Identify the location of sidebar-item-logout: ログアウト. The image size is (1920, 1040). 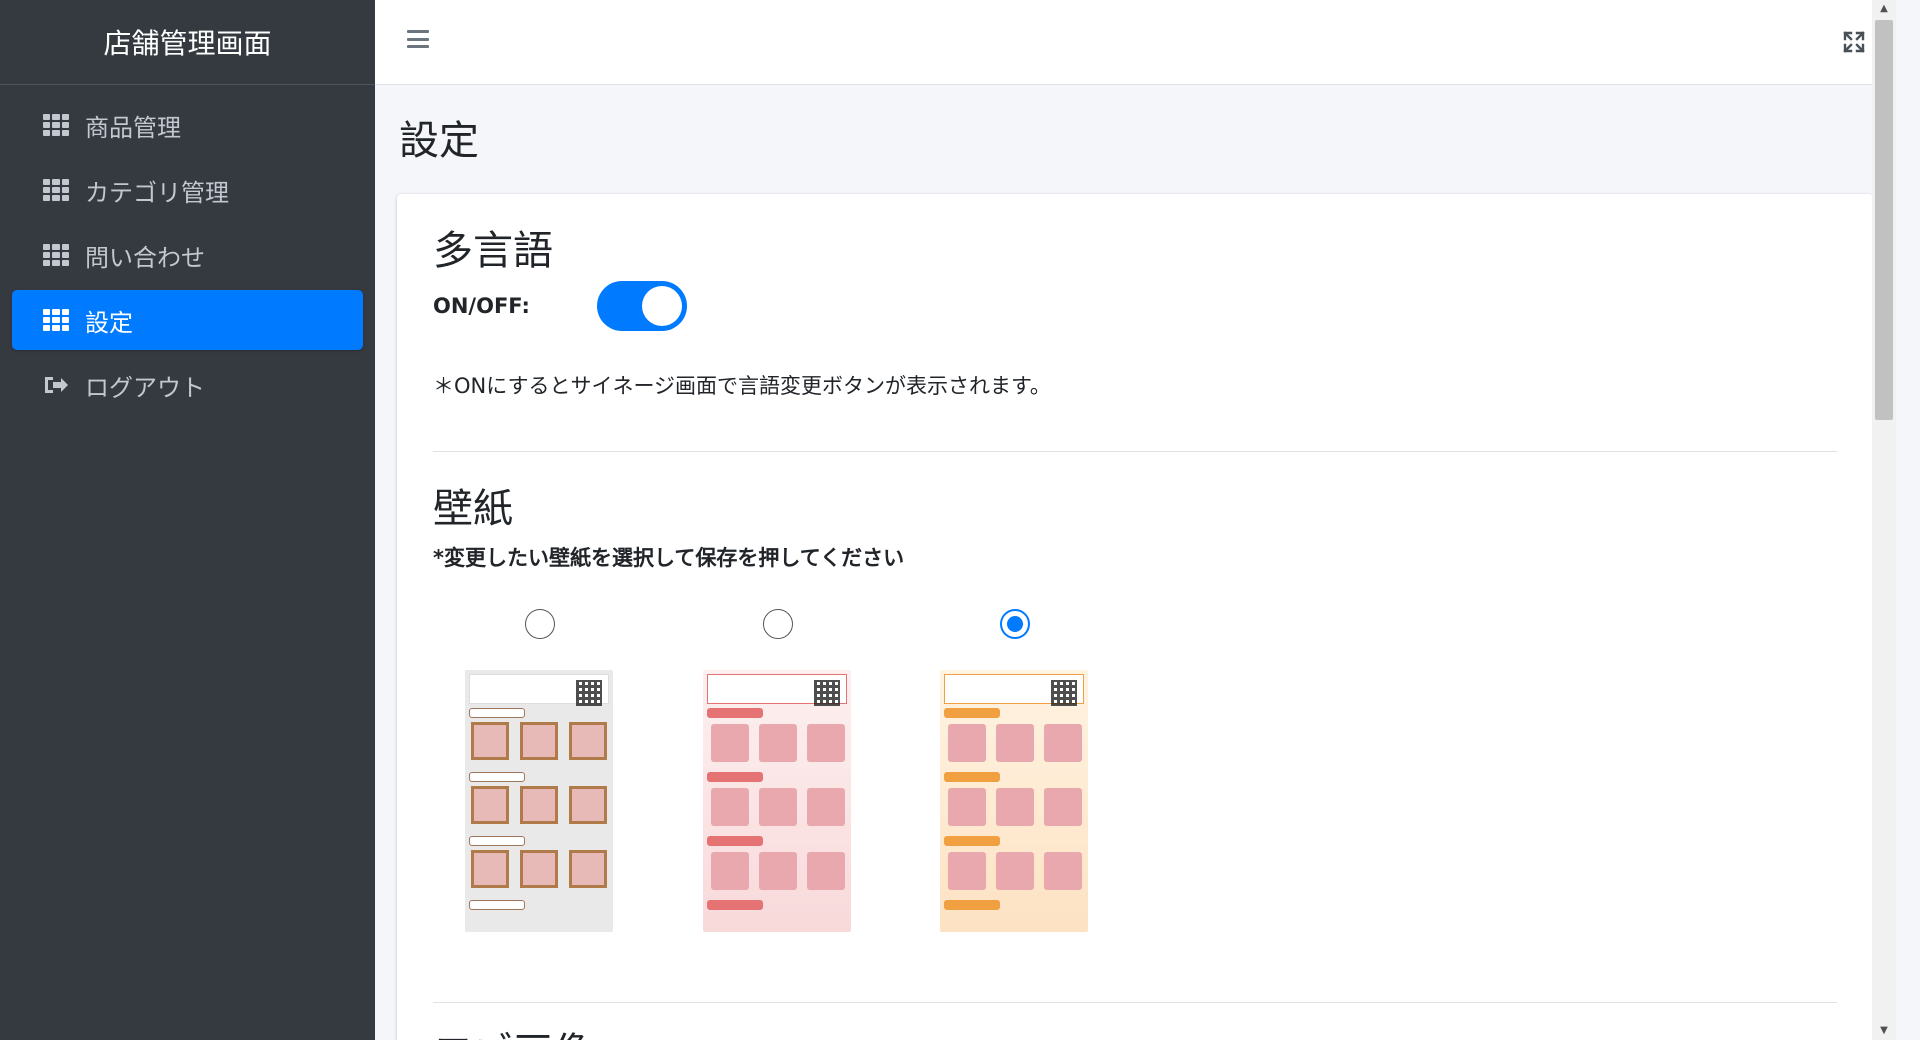
(187, 385).